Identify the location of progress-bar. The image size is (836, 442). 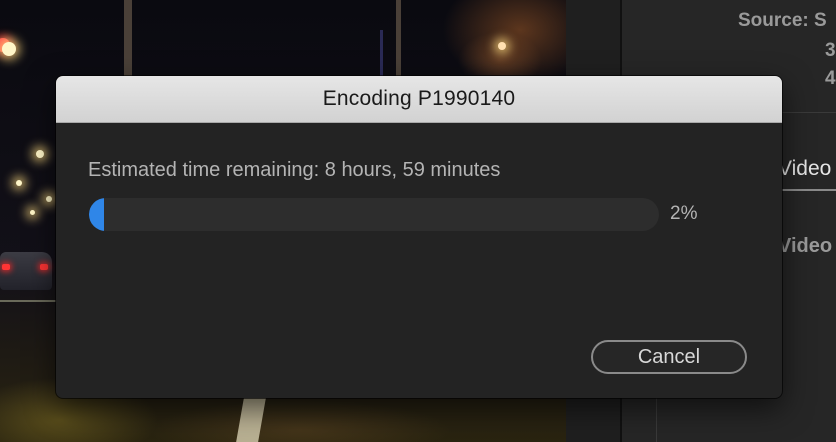
(374, 214).